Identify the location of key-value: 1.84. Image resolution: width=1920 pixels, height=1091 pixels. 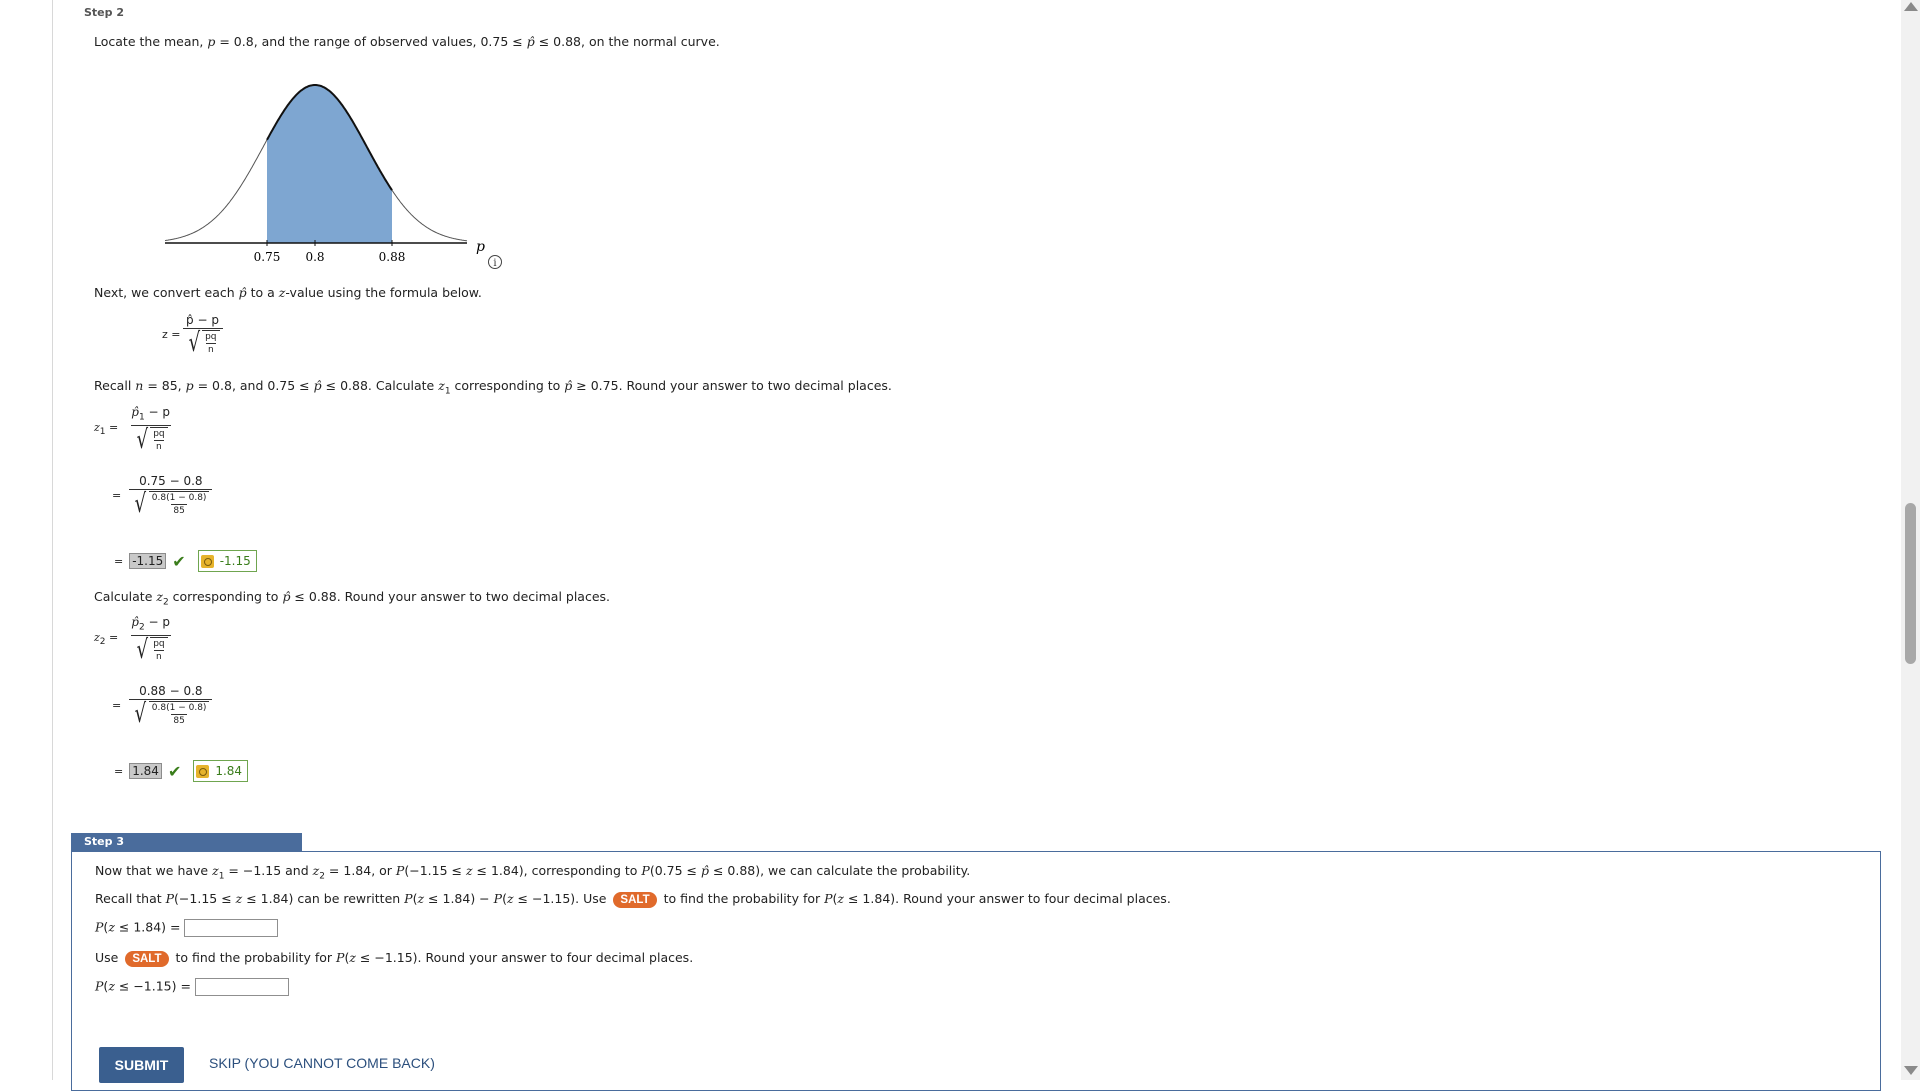
(229, 771).